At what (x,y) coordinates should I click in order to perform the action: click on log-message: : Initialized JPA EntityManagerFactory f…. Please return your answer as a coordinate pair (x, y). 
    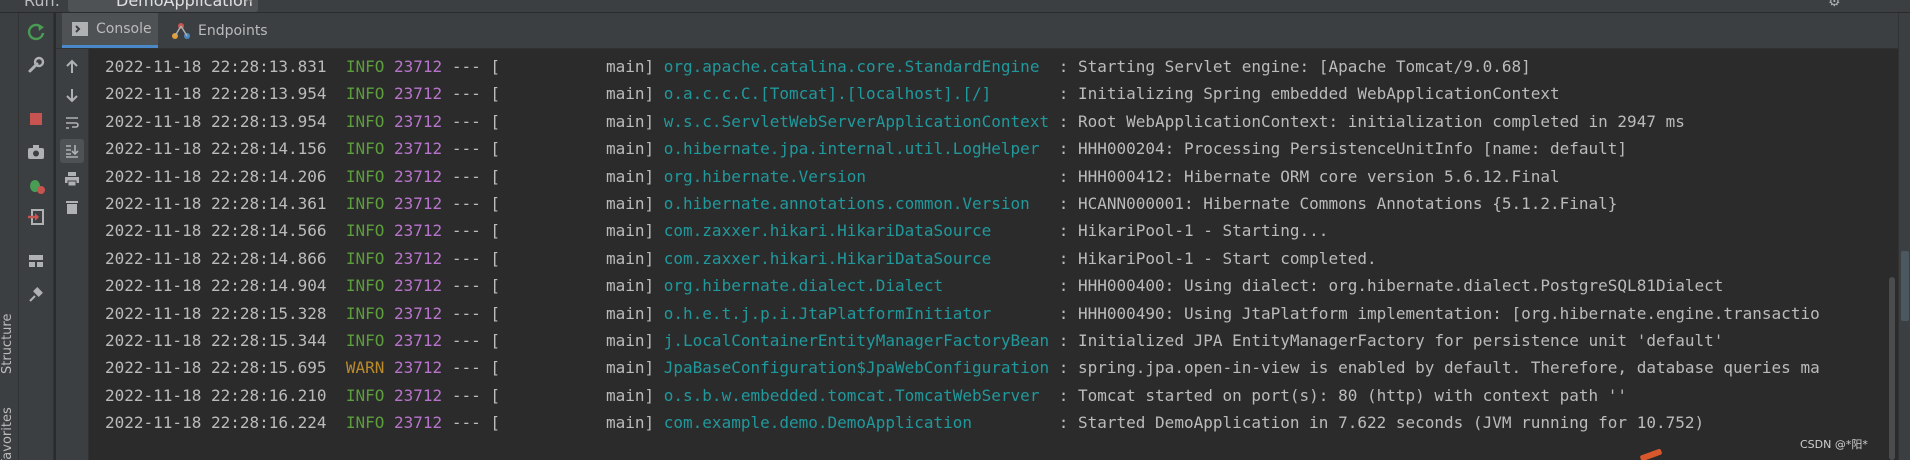
    Looking at the image, I should click on (1391, 340).